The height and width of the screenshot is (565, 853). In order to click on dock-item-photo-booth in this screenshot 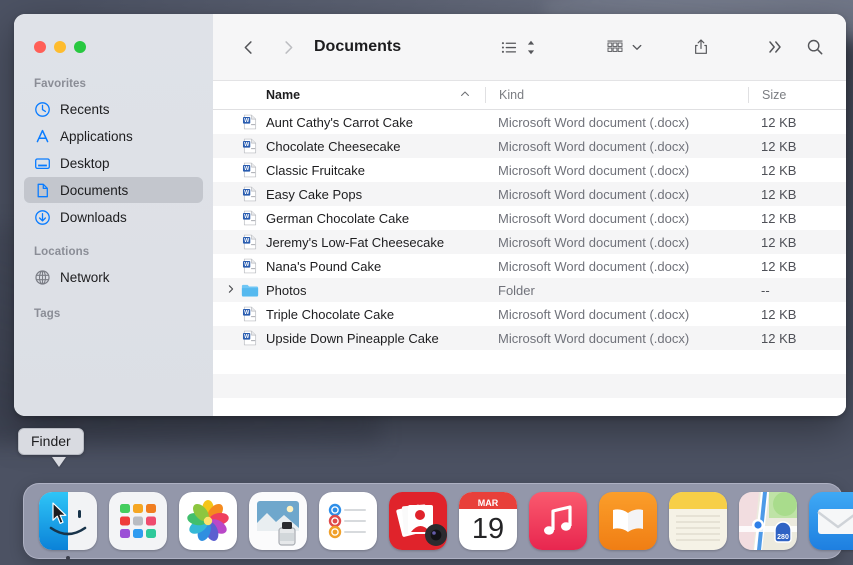, I will do `click(418, 521)`.